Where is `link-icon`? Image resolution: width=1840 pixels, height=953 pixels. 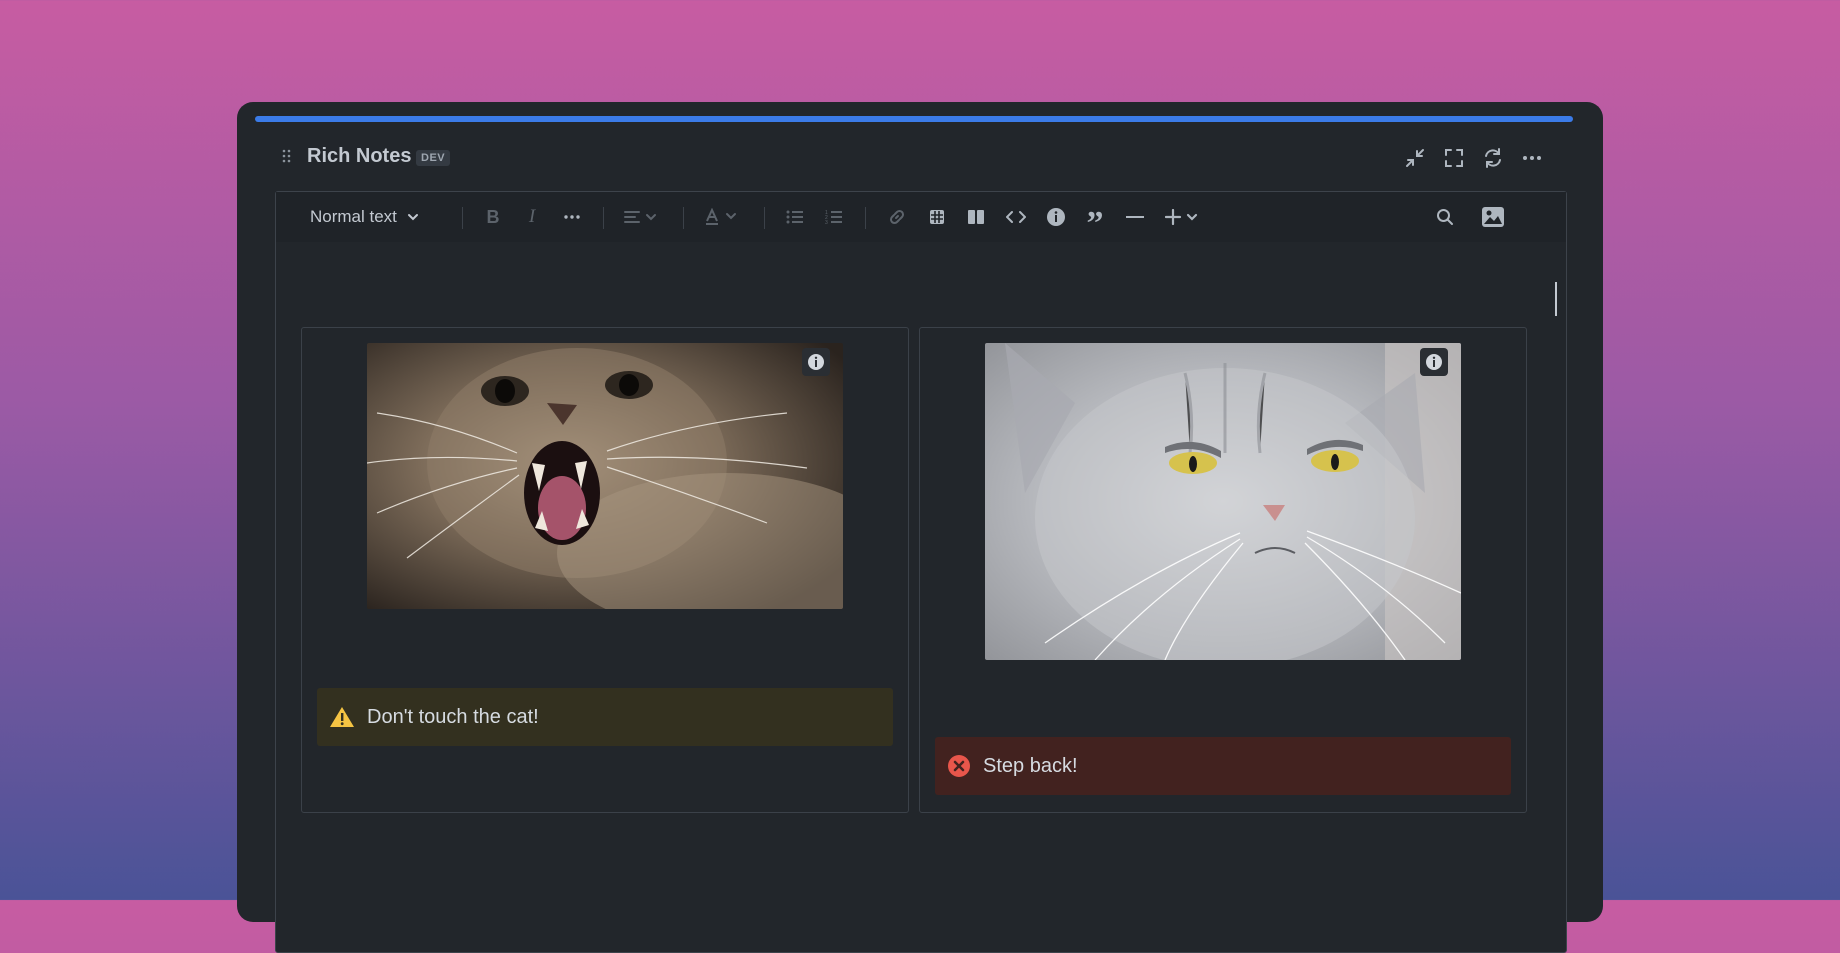 link-icon is located at coordinates (897, 217).